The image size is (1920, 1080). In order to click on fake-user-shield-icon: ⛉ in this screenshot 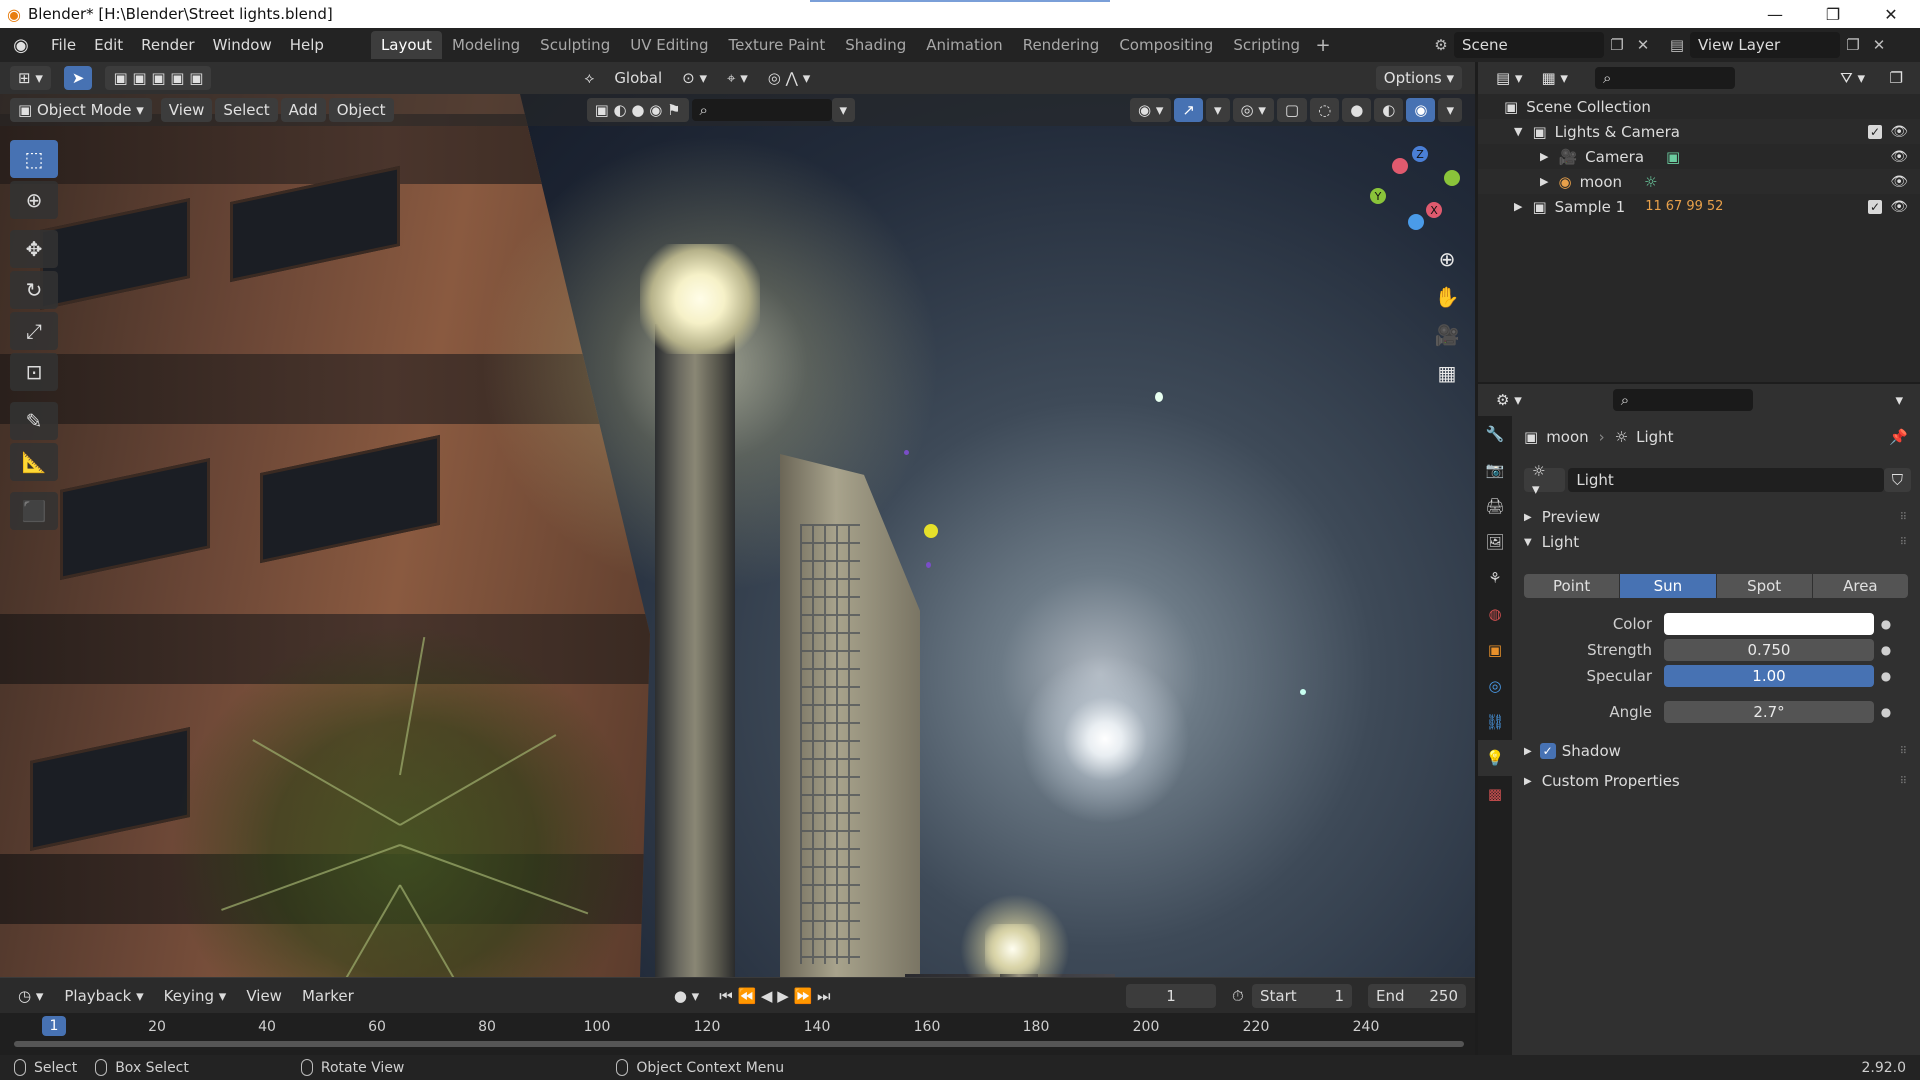, I will do `click(1897, 480)`.